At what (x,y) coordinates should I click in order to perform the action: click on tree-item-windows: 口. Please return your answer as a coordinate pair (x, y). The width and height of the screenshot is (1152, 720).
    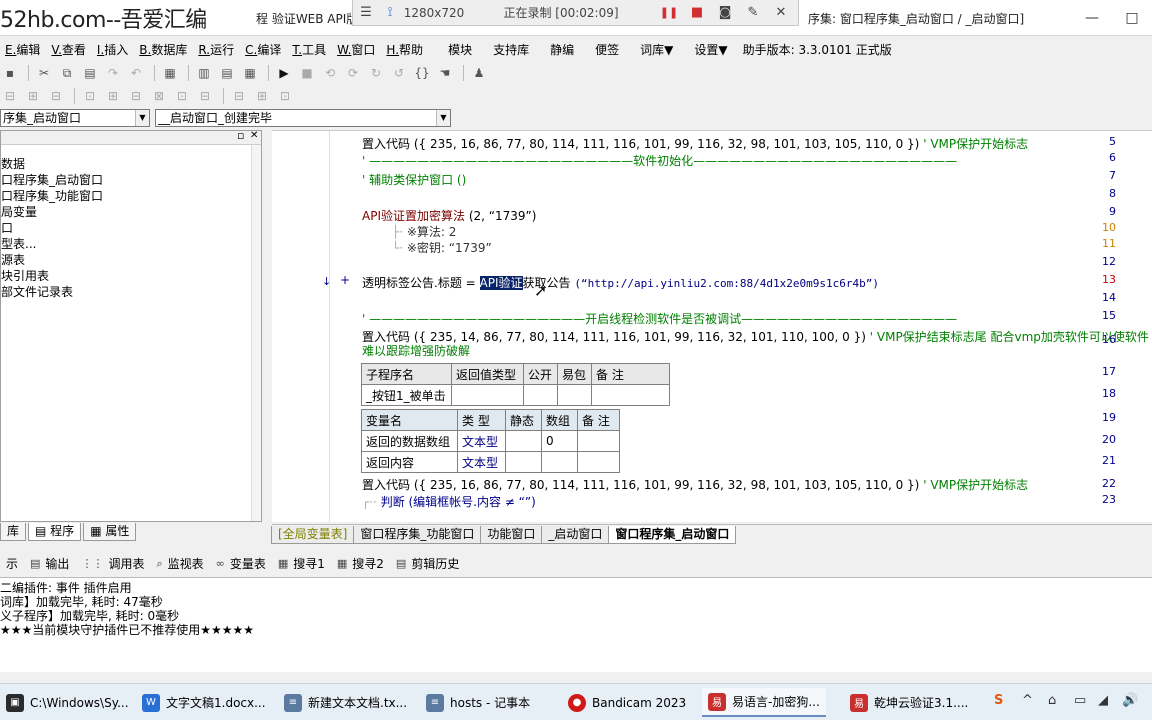
    Looking at the image, I should click on (7, 228).